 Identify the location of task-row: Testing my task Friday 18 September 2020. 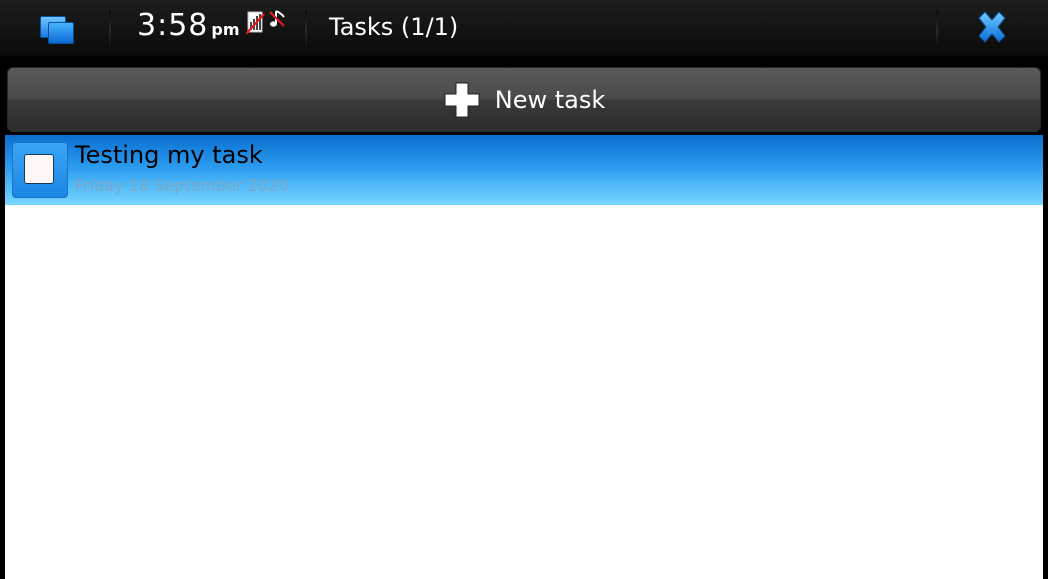
(524, 170).